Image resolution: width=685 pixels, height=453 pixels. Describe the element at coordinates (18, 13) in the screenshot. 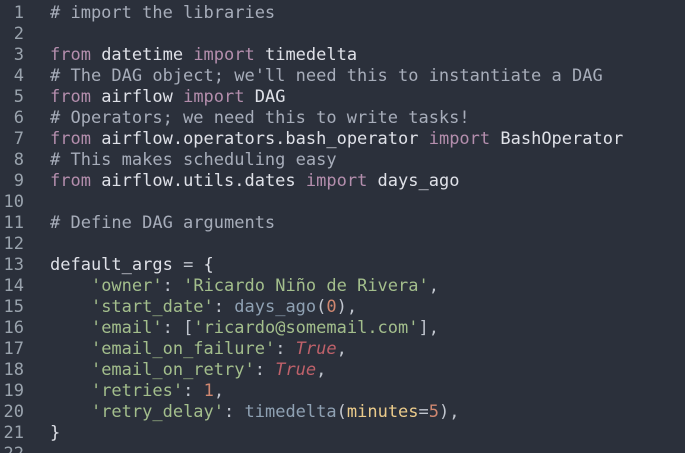

I see `line-number: 1` at that location.